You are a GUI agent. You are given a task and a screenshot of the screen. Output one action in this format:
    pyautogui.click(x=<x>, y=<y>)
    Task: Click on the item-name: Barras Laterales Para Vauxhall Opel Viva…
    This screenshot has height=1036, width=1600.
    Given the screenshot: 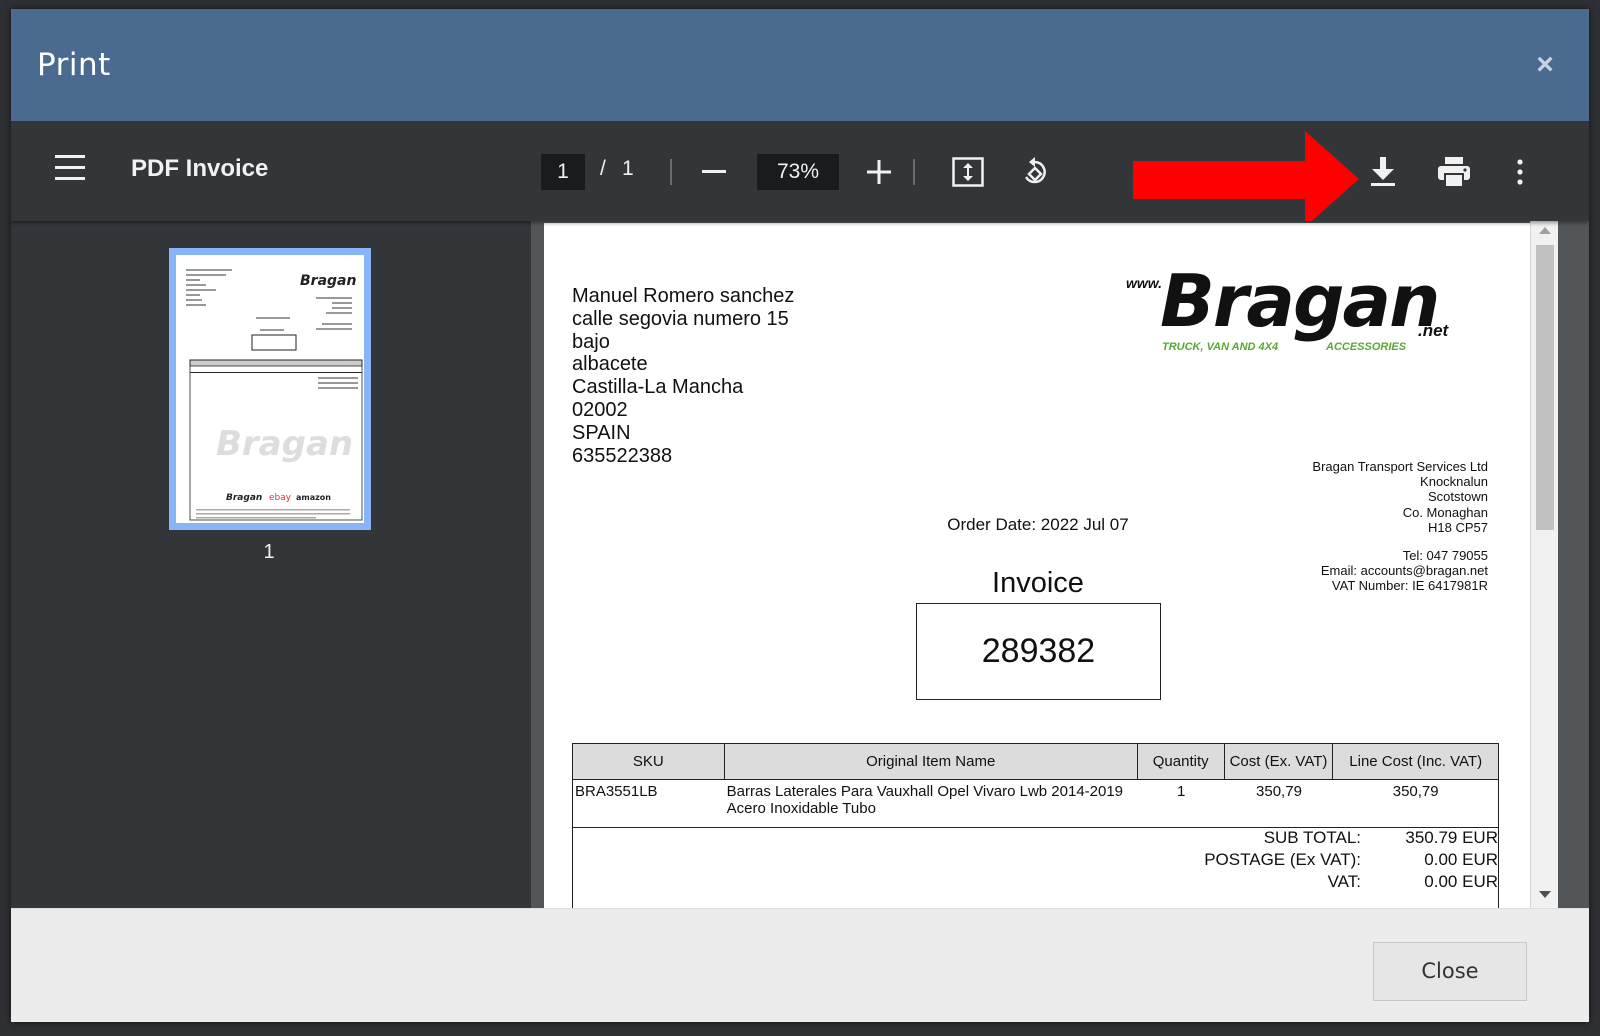 What is the action you would take?
    pyautogui.click(x=925, y=800)
    